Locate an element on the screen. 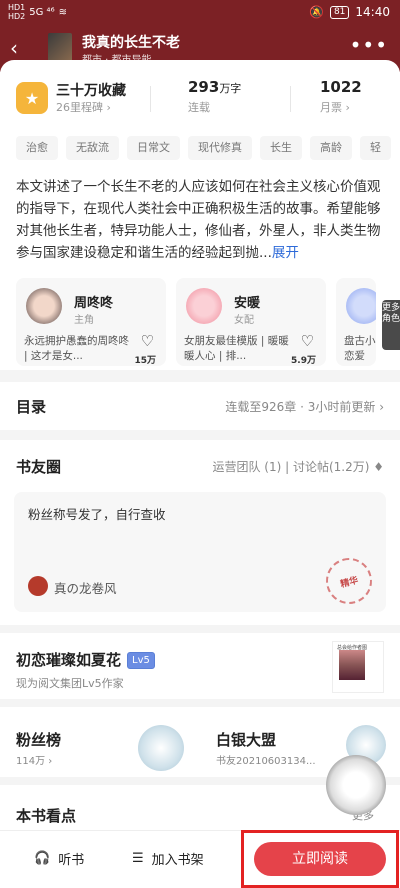 The height and width of the screenshot is (888, 400). toc-title: 目录 is located at coordinates (31, 407).